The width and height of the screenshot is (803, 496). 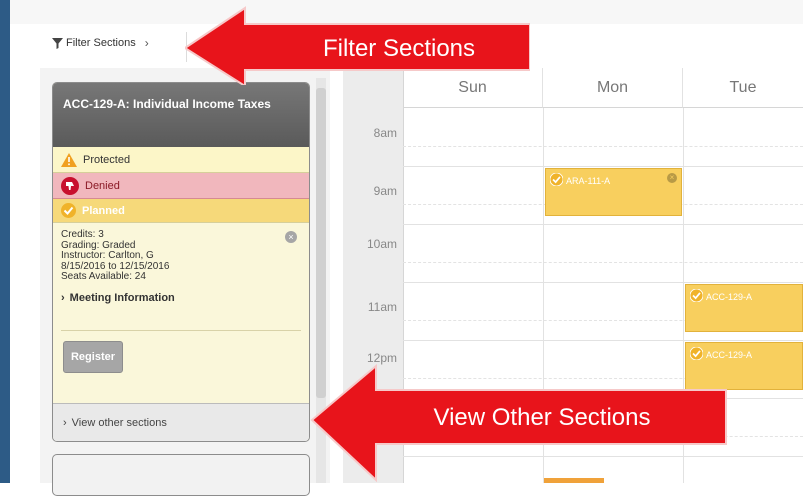 I want to click on time-label-9am: 9am, so click(x=385, y=191).